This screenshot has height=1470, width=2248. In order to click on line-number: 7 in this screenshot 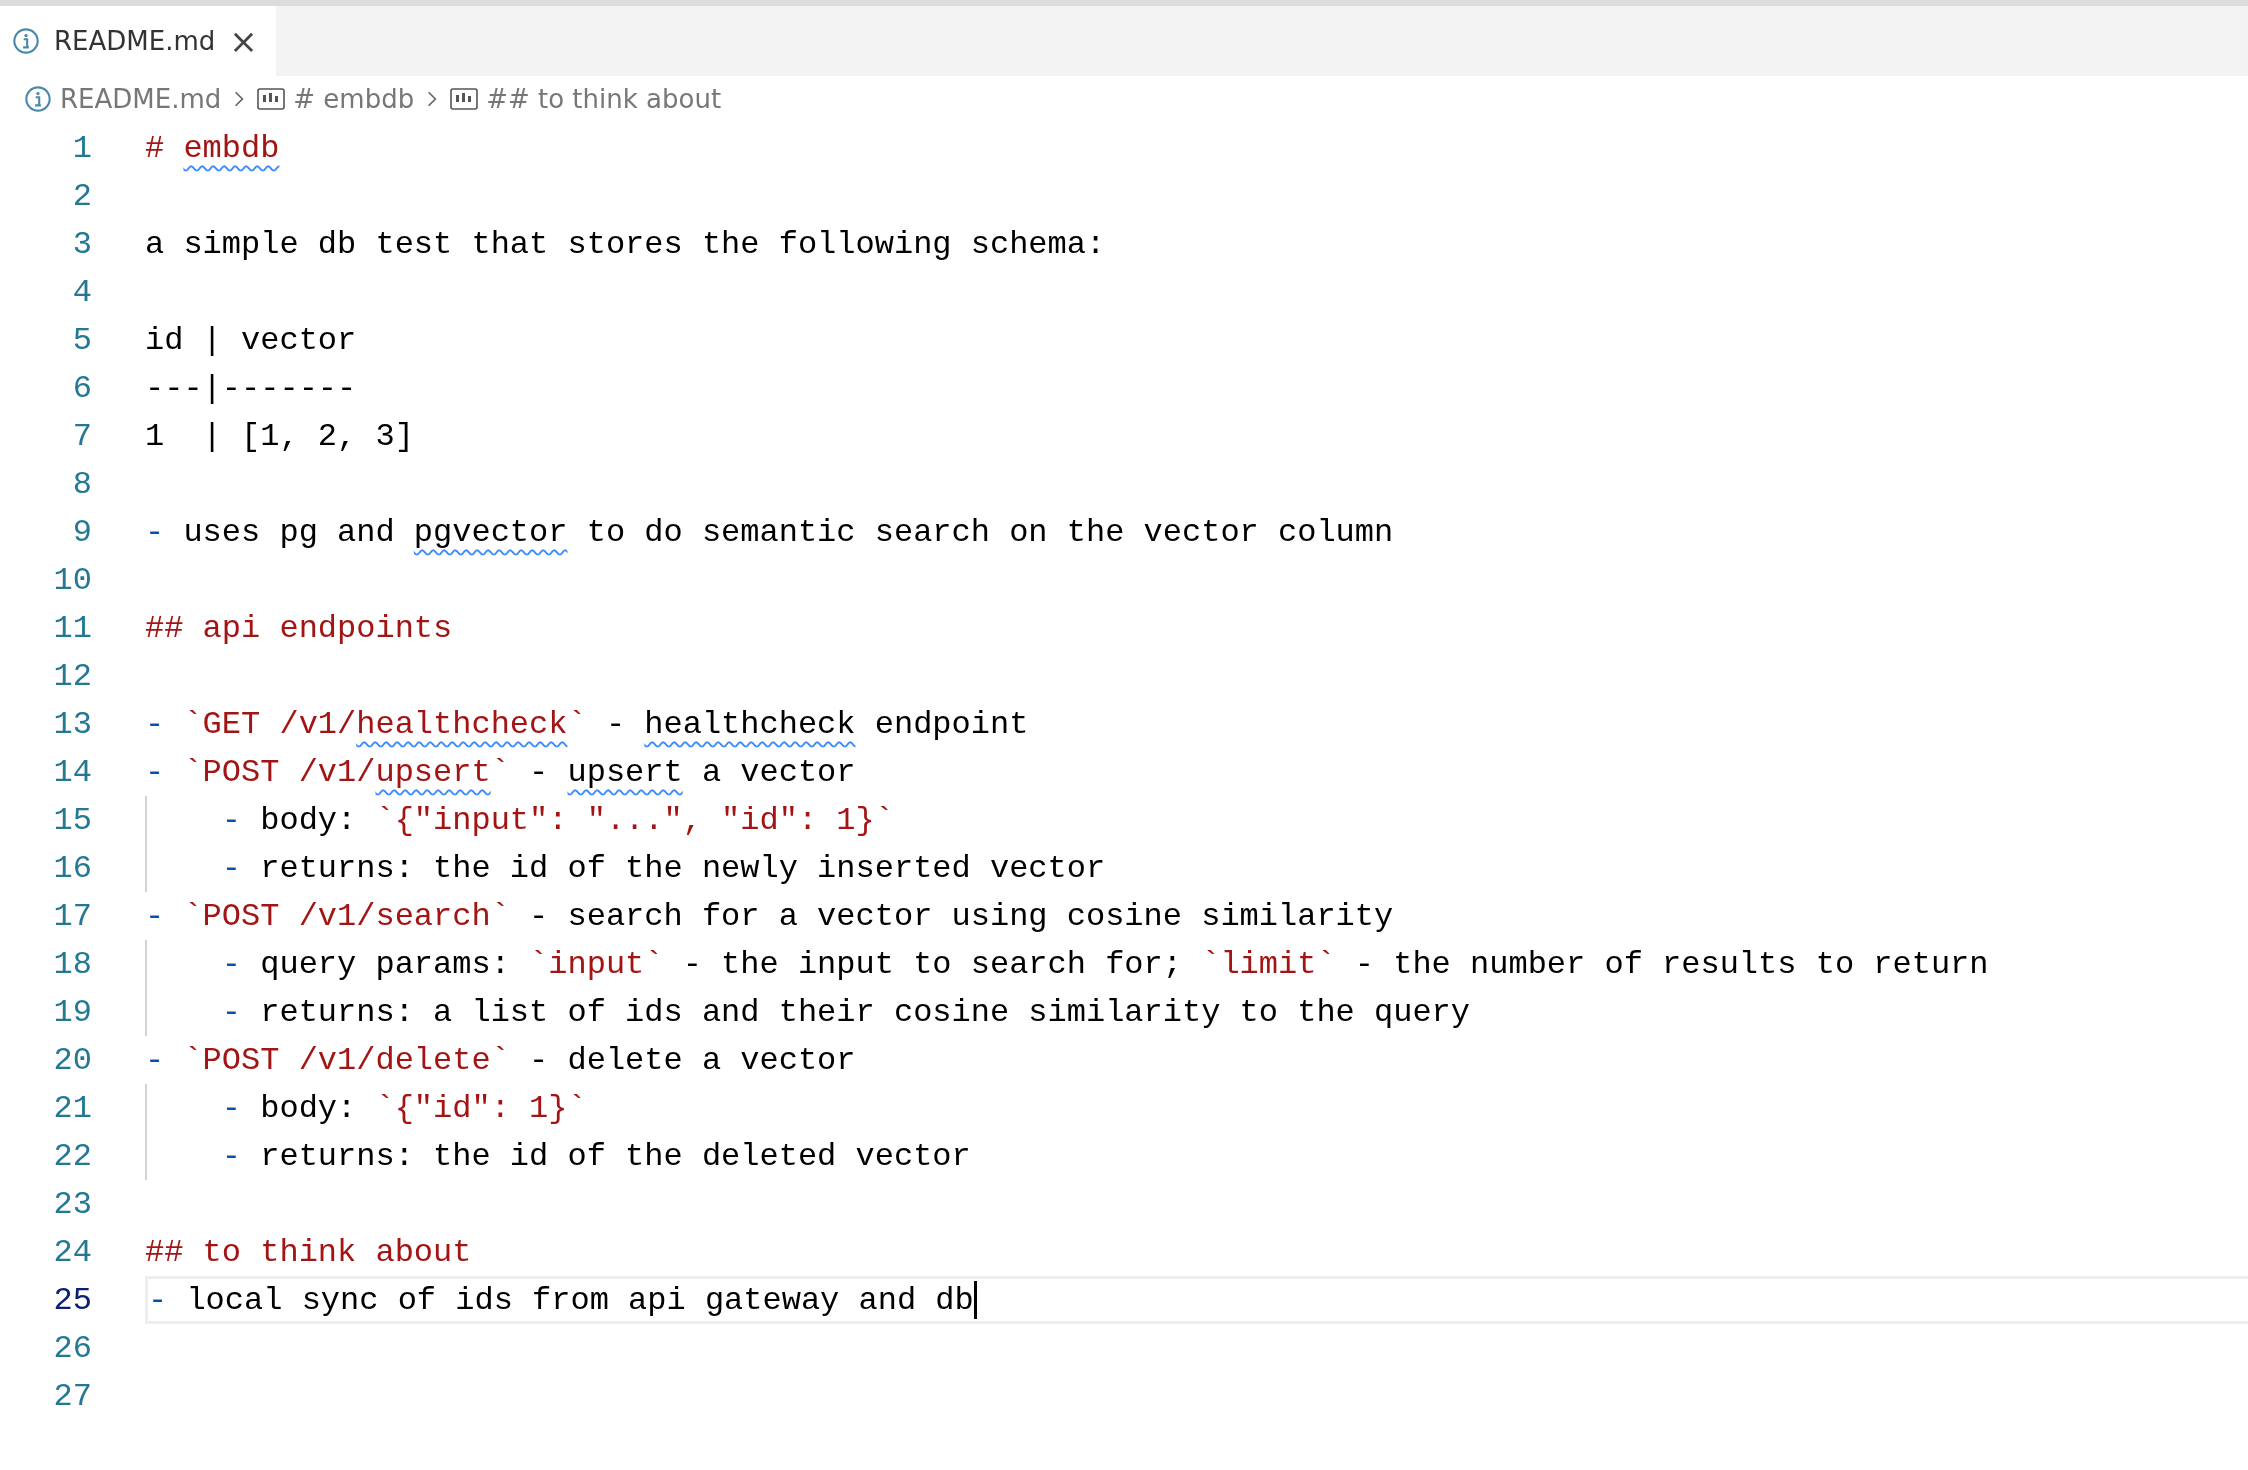, I will do `click(81, 436)`.